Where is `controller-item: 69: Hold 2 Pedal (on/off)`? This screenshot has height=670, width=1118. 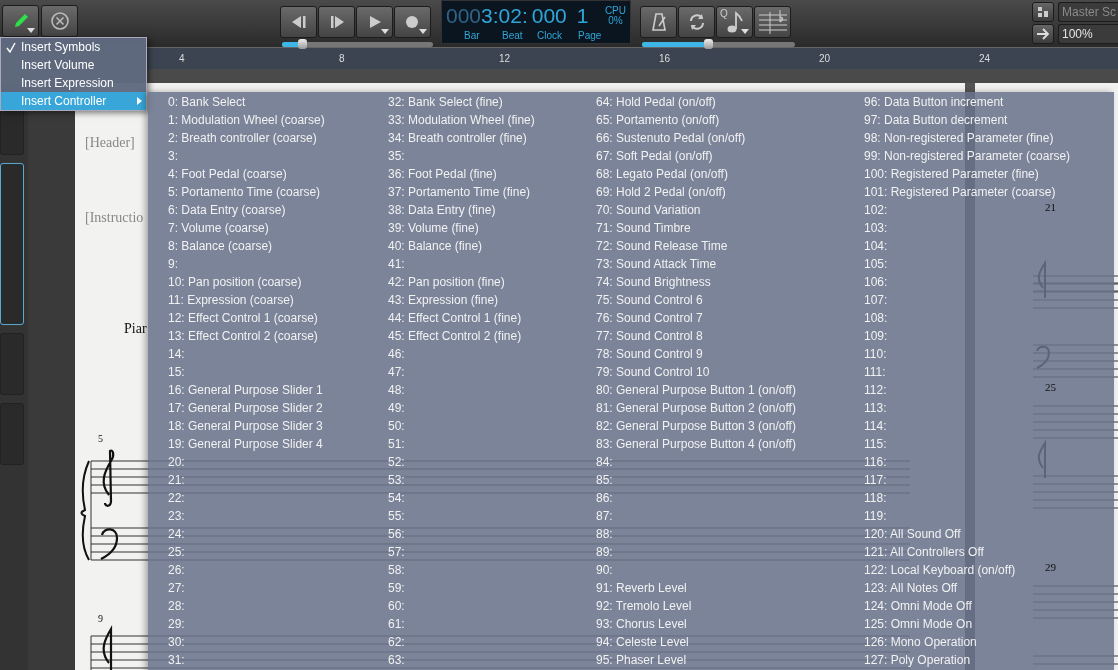 controller-item: 69: Hold 2 Pedal (on/off) is located at coordinates (661, 192).